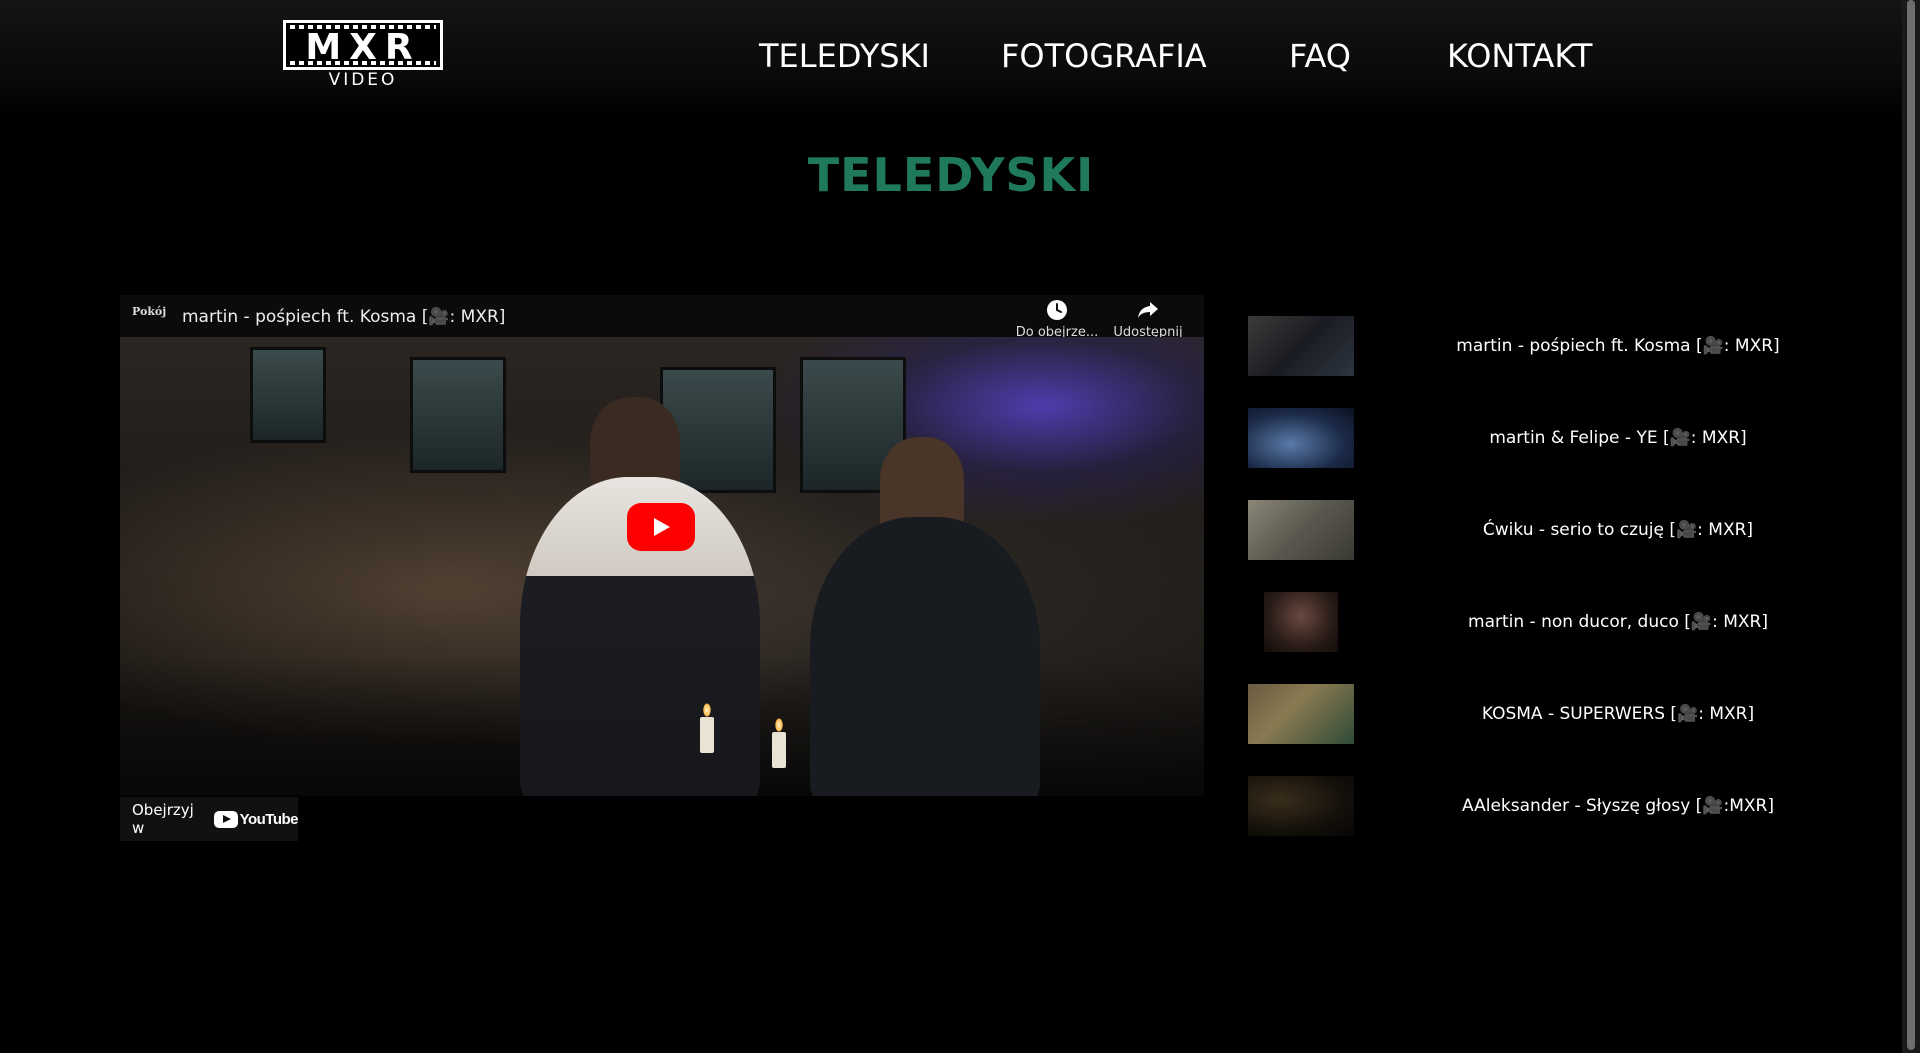 This screenshot has width=1920, height=1053. What do you see at coordinates (163, 819) in the screenshot?
I see `watch-on-label: Obejrzyj w` at bounding box center [163, 819].